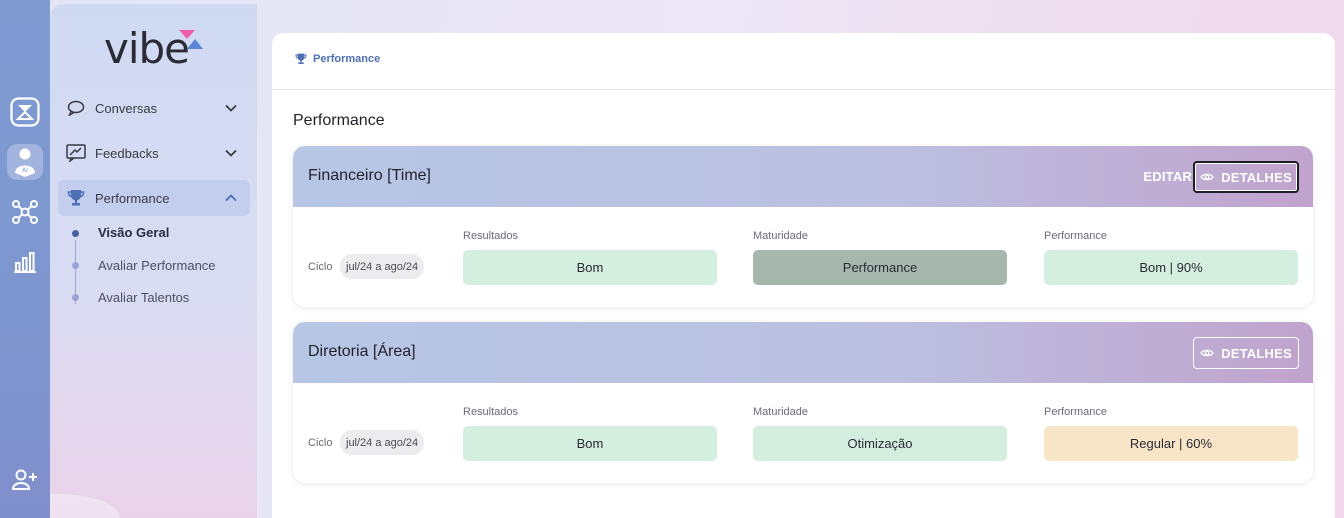  What do you see at coordinates (143, 297) in the screenshot?
I see `submenu-item-avaliar-talentos: Avaliar Talentos` at bounding box center [143, 297].